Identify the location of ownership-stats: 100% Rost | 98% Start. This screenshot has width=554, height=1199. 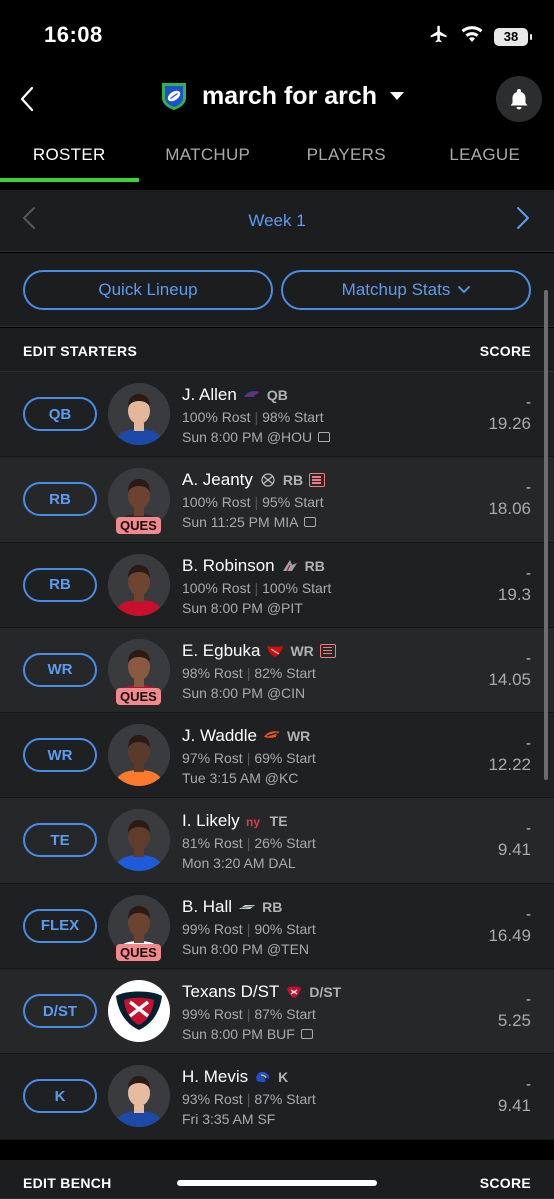
(256, 417).